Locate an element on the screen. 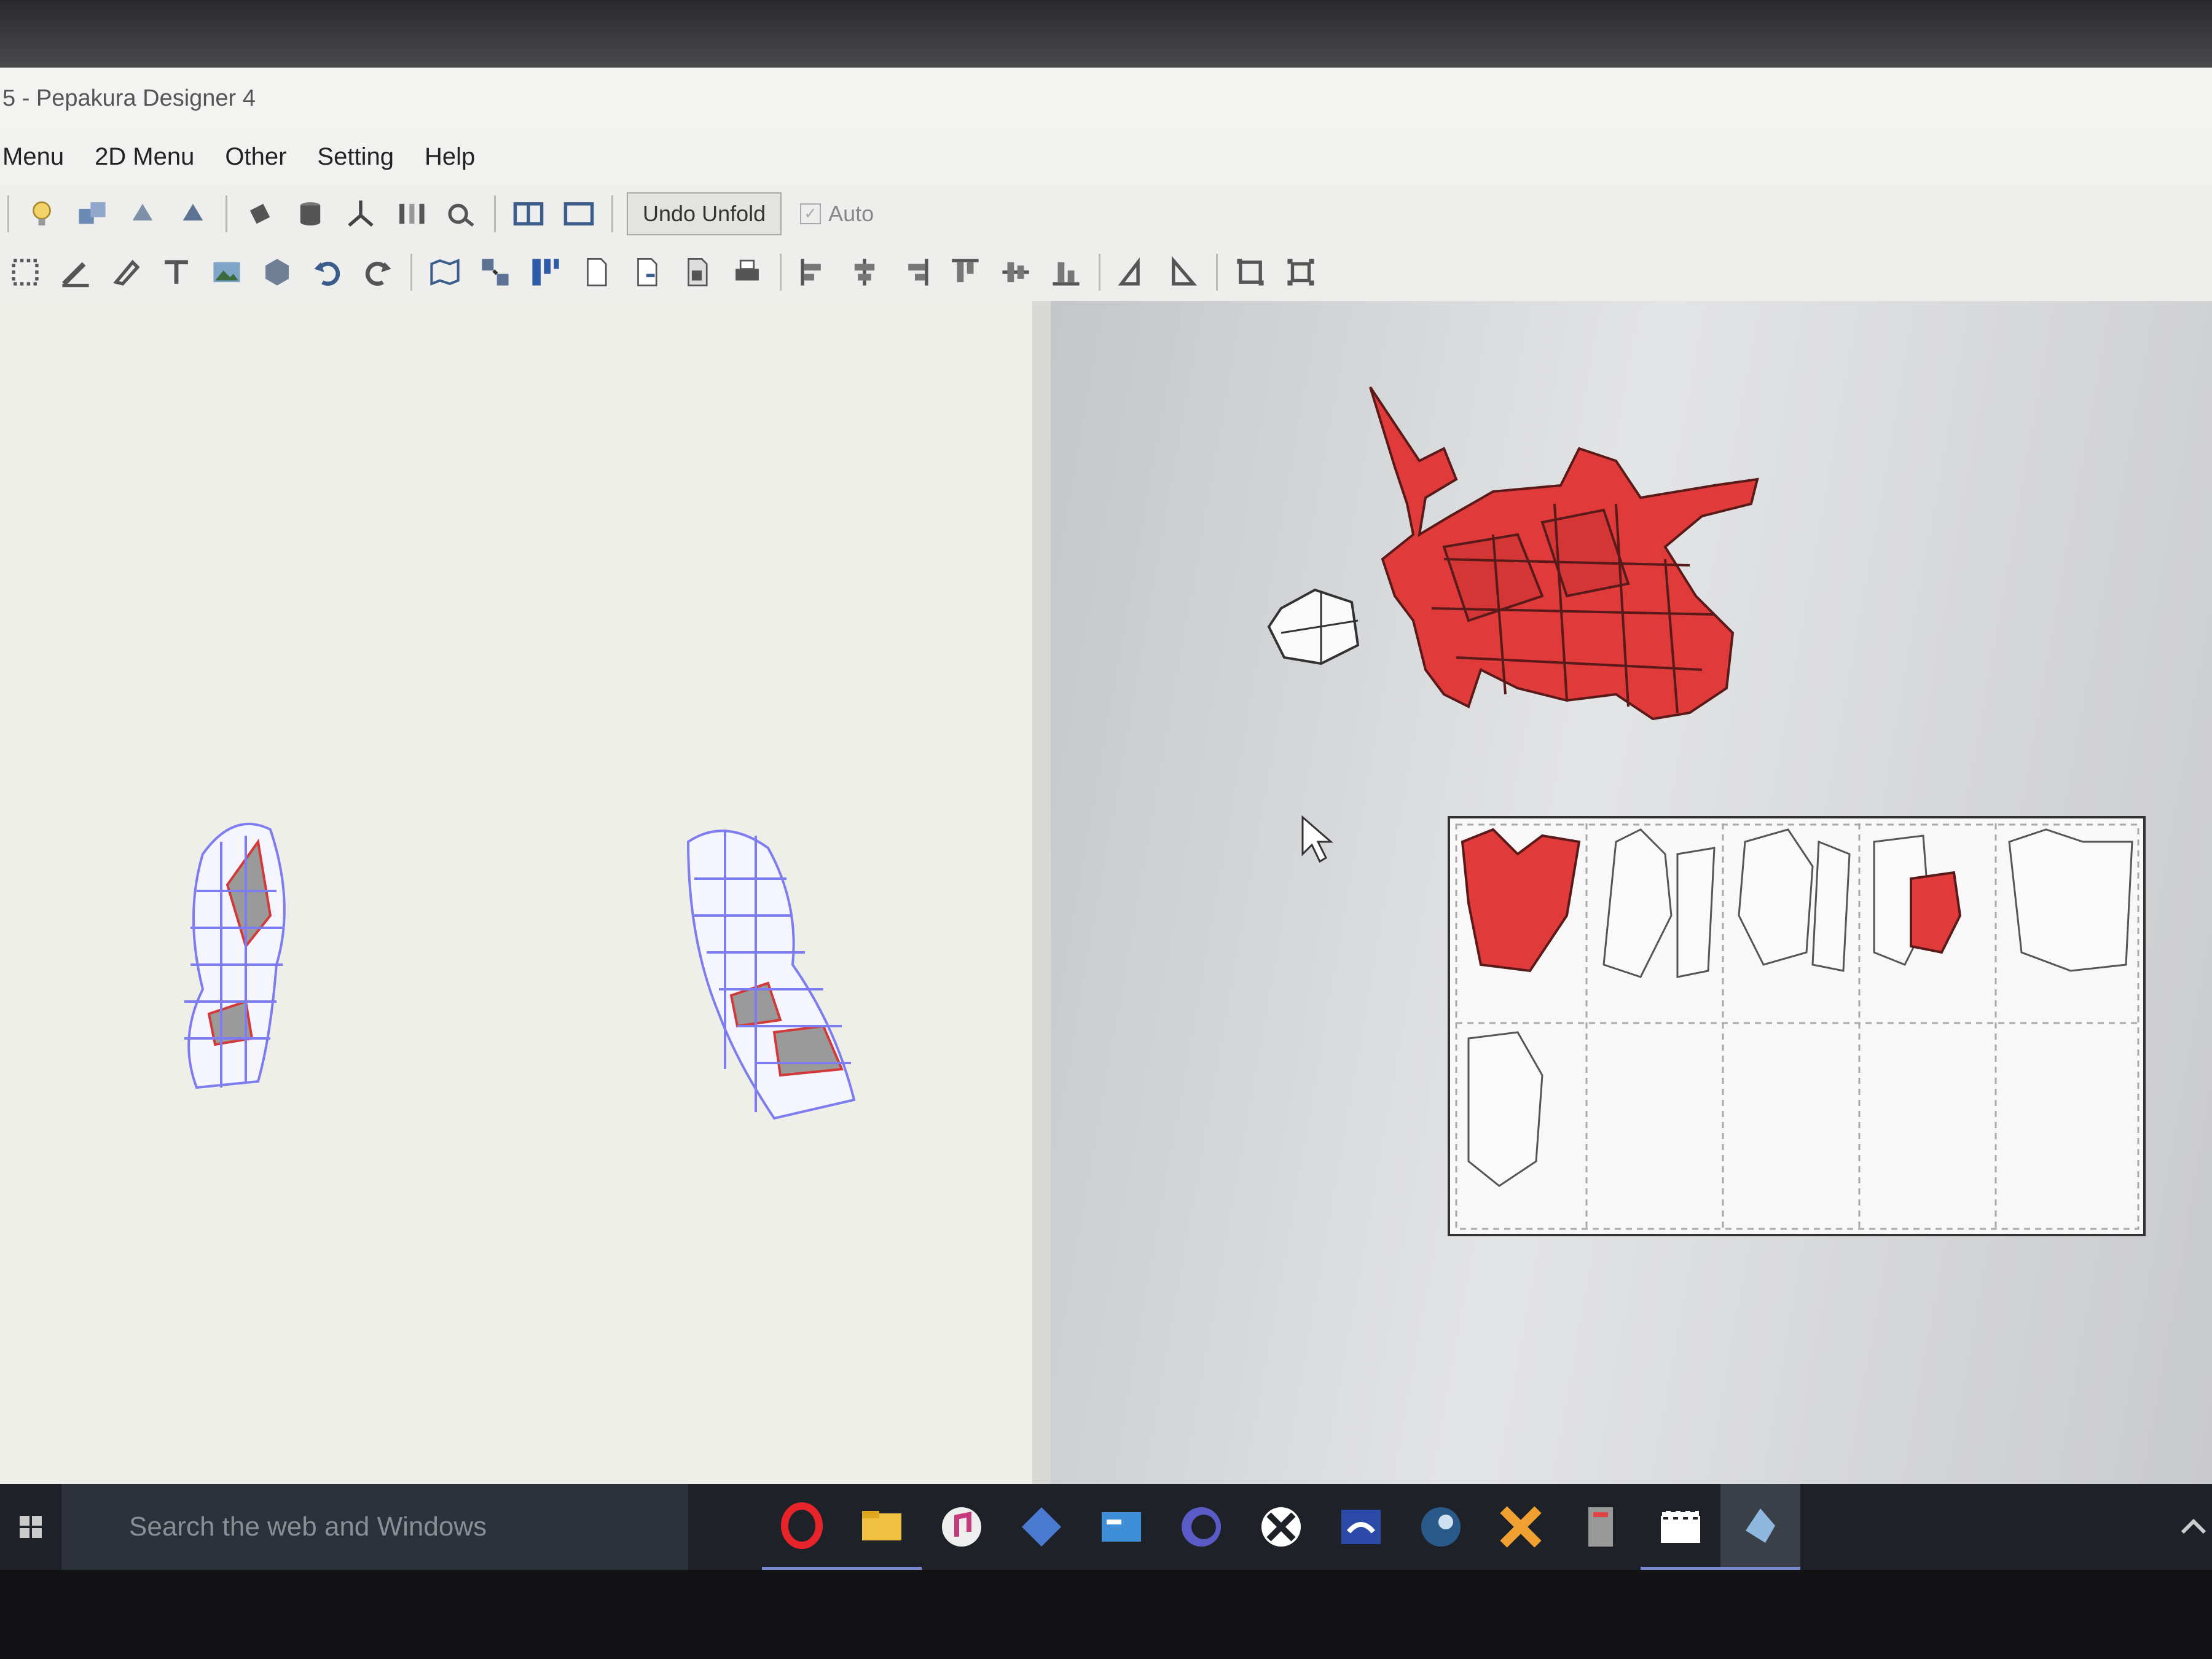  start-button is located at coordinates (30, 1527).